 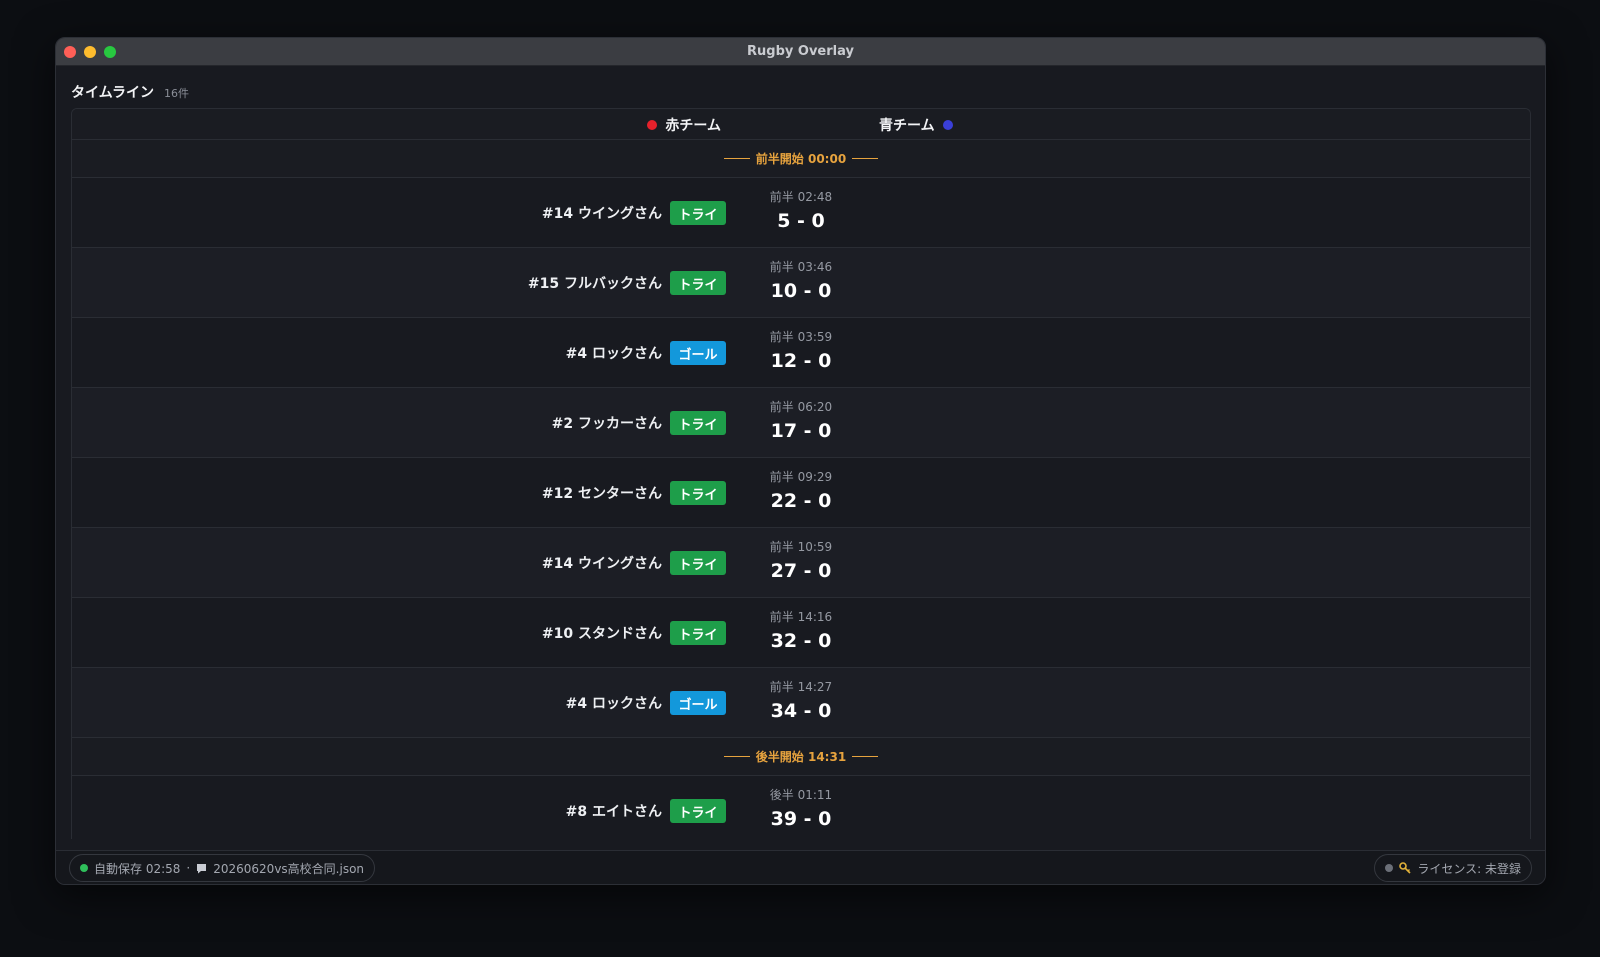 I want to click on timeline-event-row: #10 スタンドさん トライ 前半 14:16 32 - 0, so click(x=801, y=633).